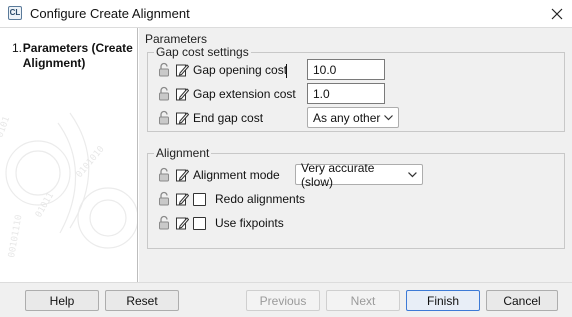  I want to click on gap-opening-input, so click(346, 69).